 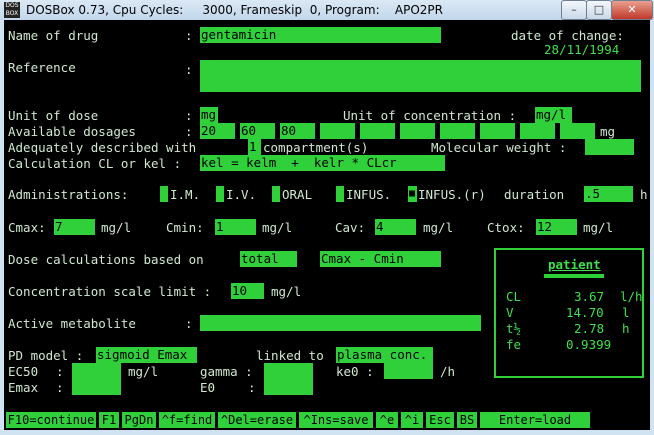 What do you see at coordinates (247, 291) in the screenshot?
I see `scale-field: 10` at bounding box center [247, 291].